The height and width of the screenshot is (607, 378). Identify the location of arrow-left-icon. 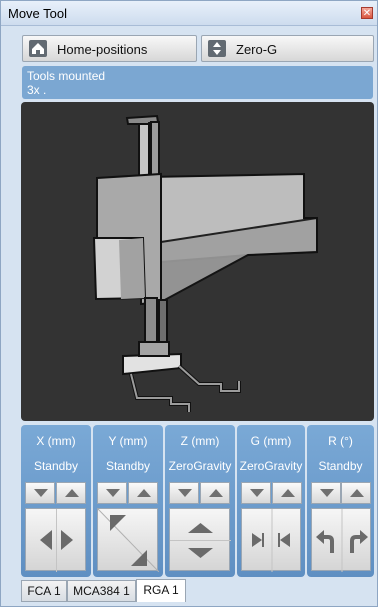
(46, 540).